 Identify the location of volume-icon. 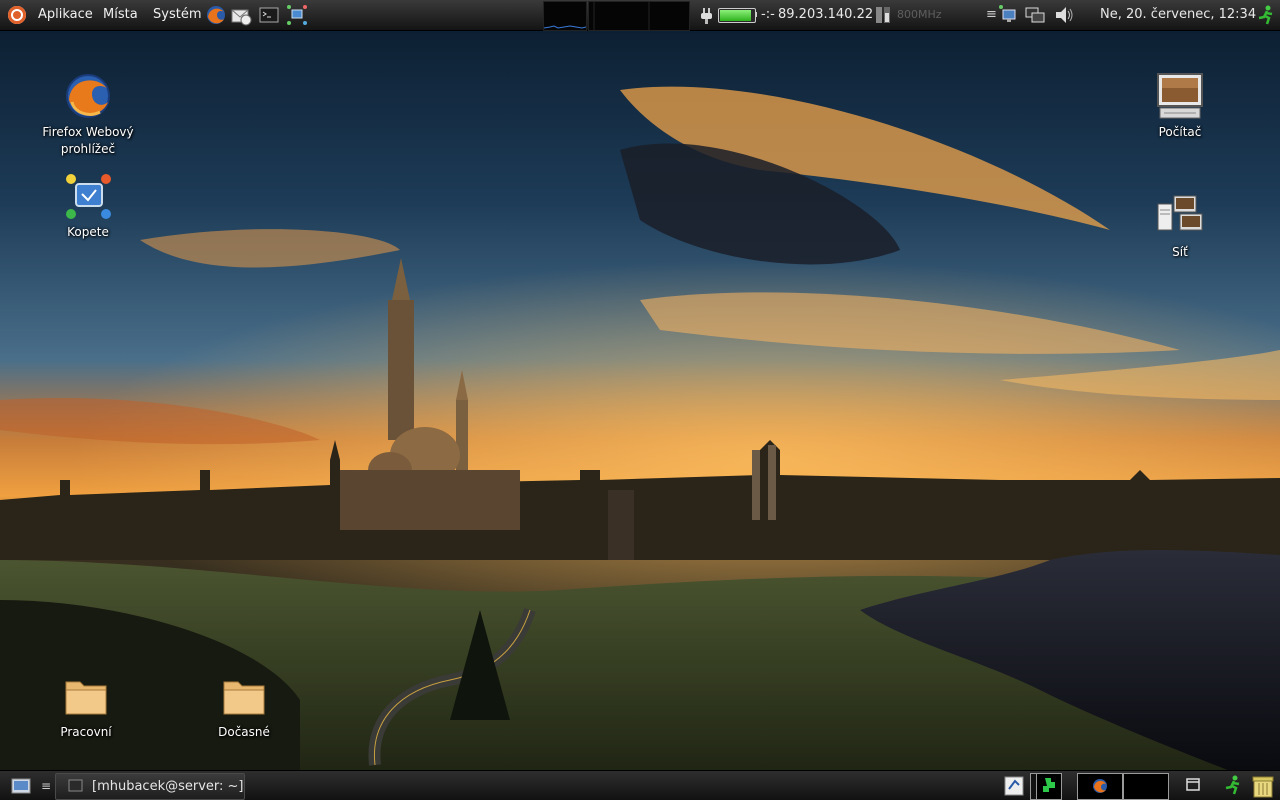
(1064, 15).